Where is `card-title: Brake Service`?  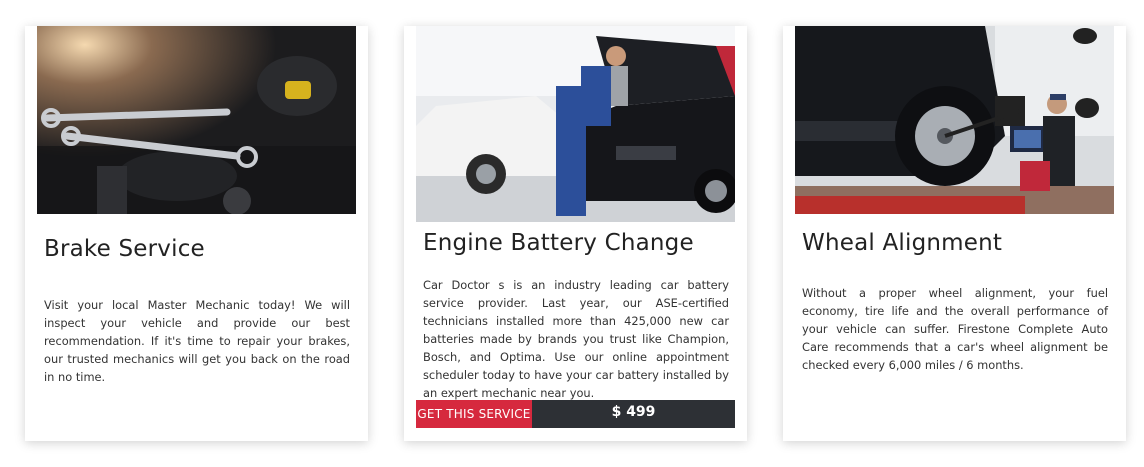
card-title: Brake Service is located at coordinates (124, 249).